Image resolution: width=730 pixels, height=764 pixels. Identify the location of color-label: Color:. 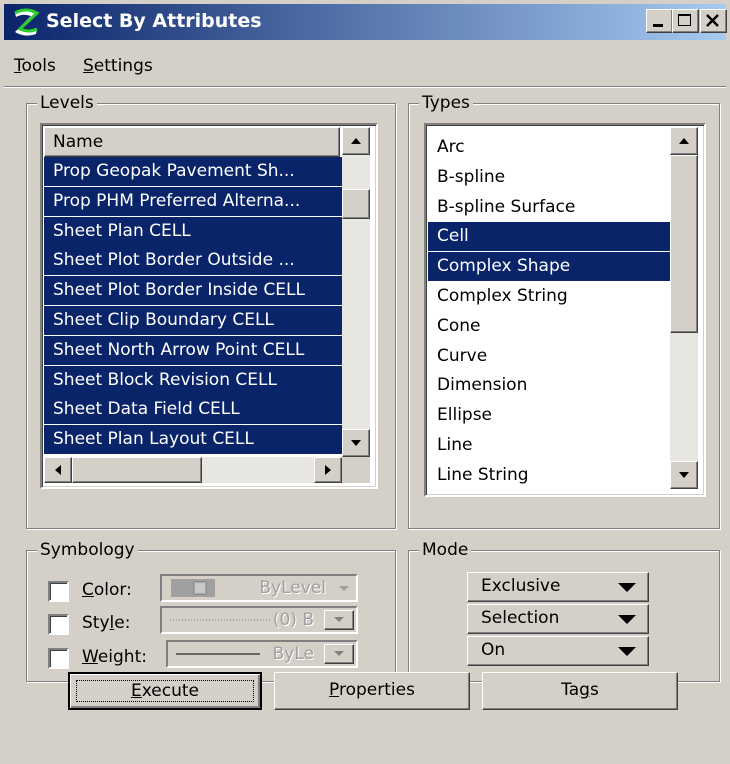
(107, 590).